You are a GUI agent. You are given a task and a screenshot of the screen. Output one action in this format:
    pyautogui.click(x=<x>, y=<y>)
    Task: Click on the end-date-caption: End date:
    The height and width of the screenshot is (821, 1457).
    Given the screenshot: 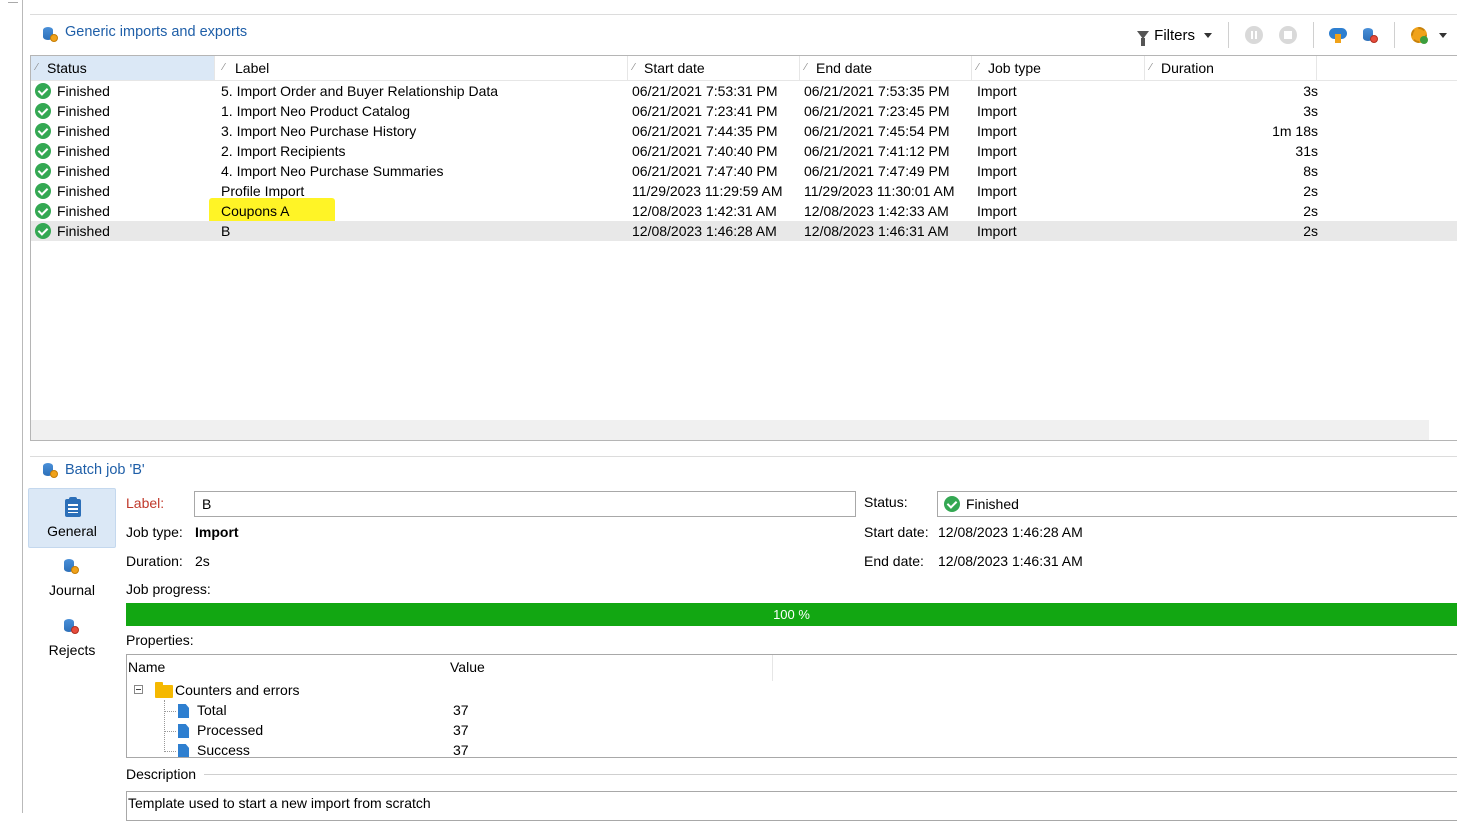 What is the action you would take?
    pyautogui.click(x=894, y=561)
    